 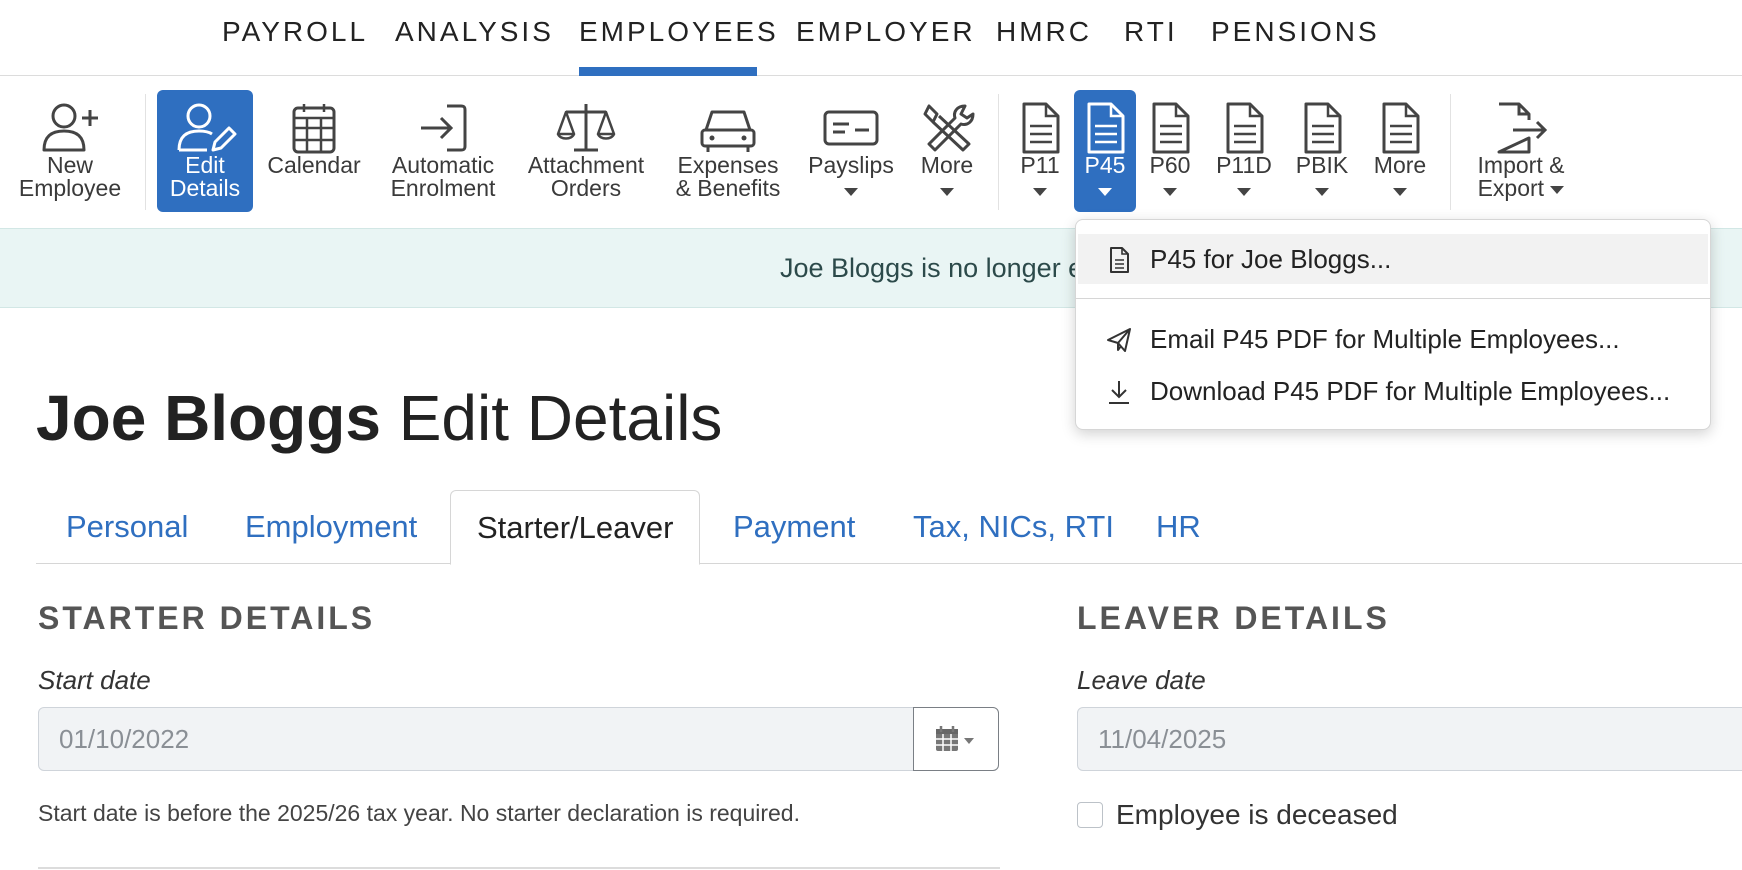 What do you see at coordinates (1119, 340) in the screenshot?
I see `paper-plane-icon` at bounding box center [1119, 340].